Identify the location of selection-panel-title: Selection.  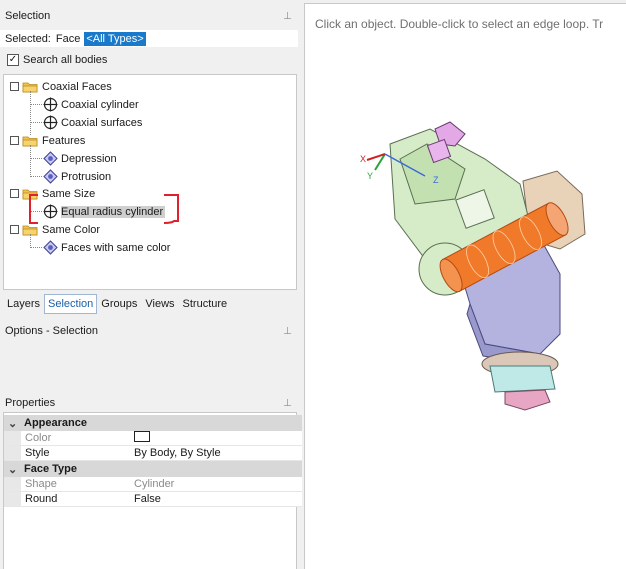
(28, 16).